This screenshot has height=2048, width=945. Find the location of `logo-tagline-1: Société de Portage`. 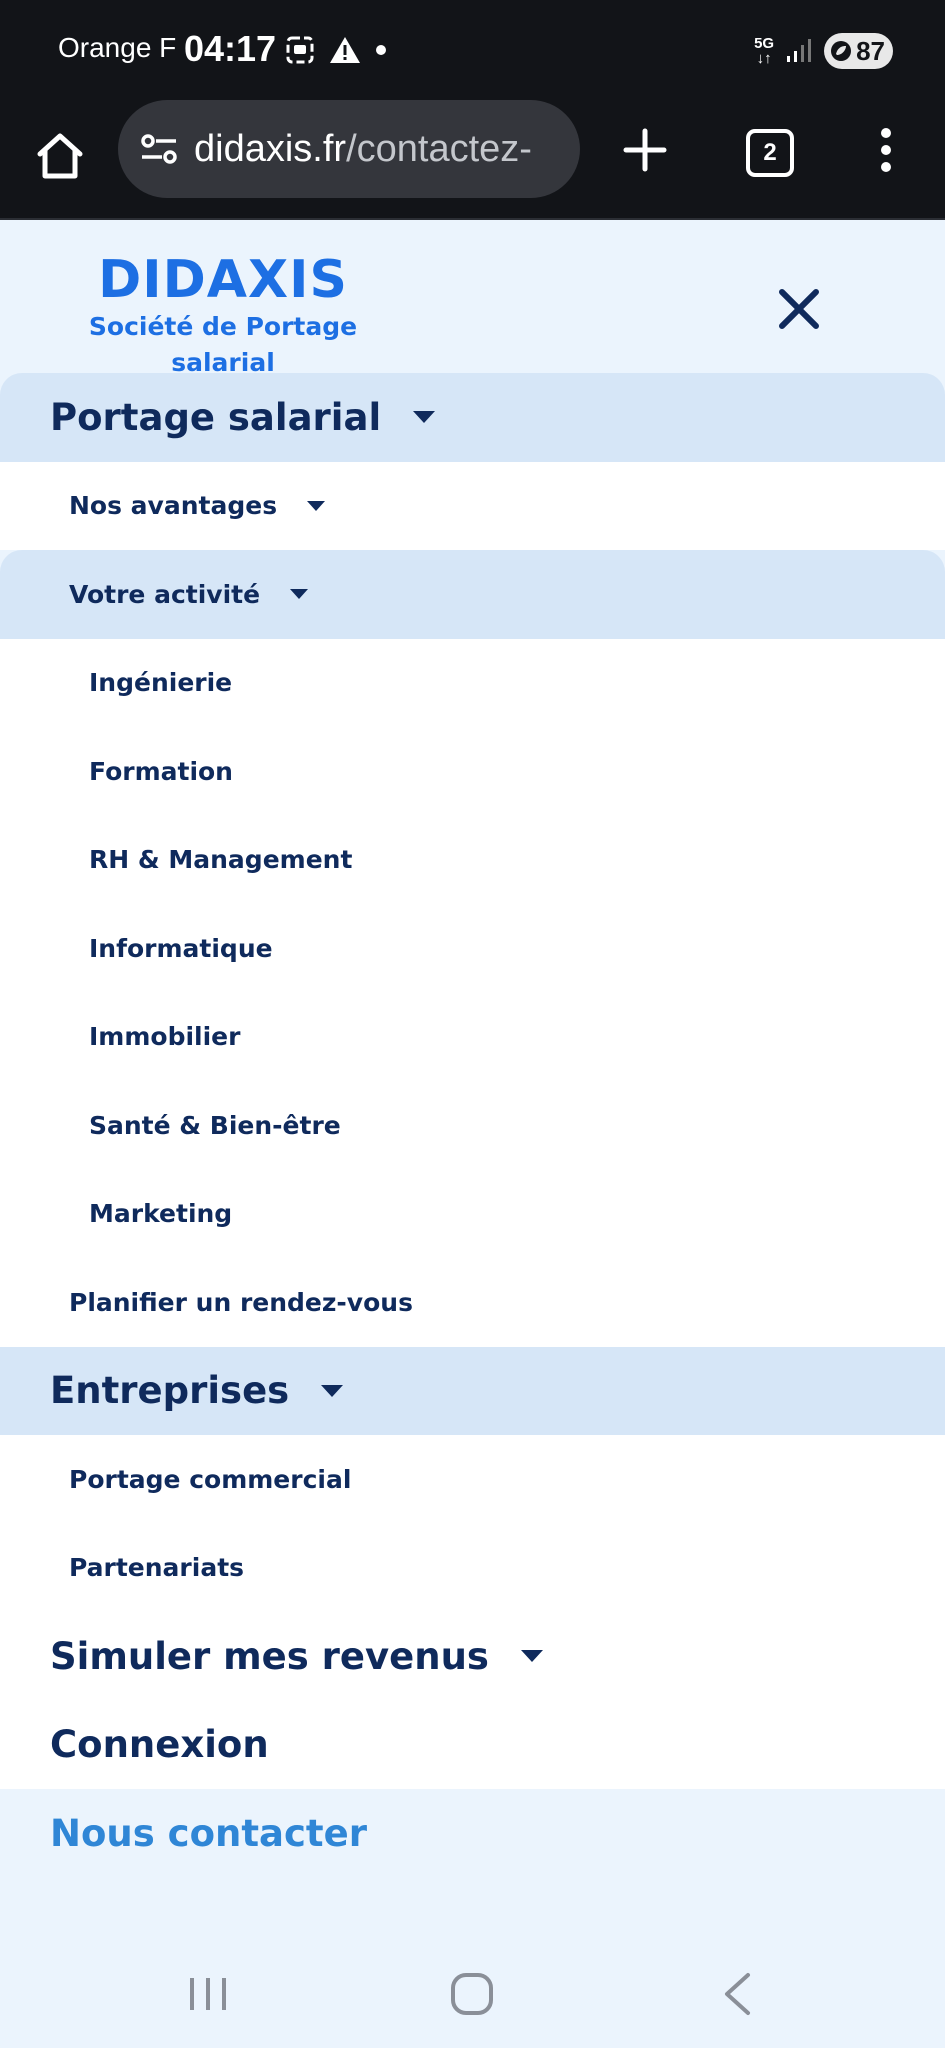

logo-tagline-1: Société de Portage is located at coordinates (223, 326).